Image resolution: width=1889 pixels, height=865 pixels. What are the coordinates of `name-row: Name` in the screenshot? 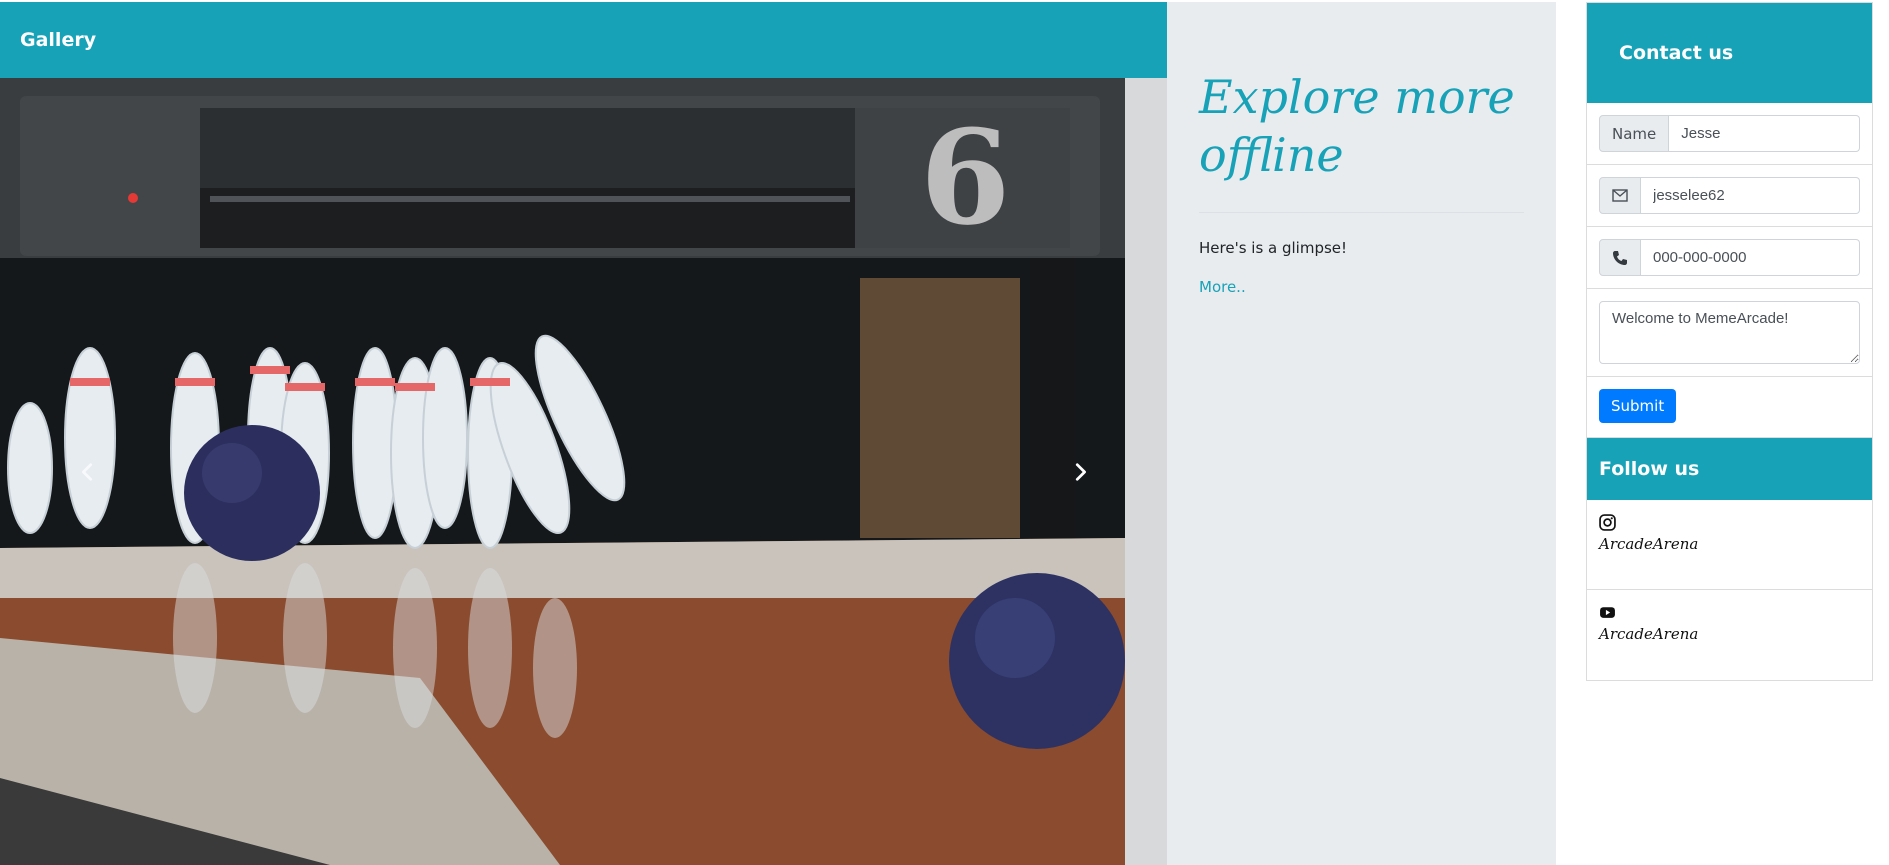 It's located at (1729, 134).